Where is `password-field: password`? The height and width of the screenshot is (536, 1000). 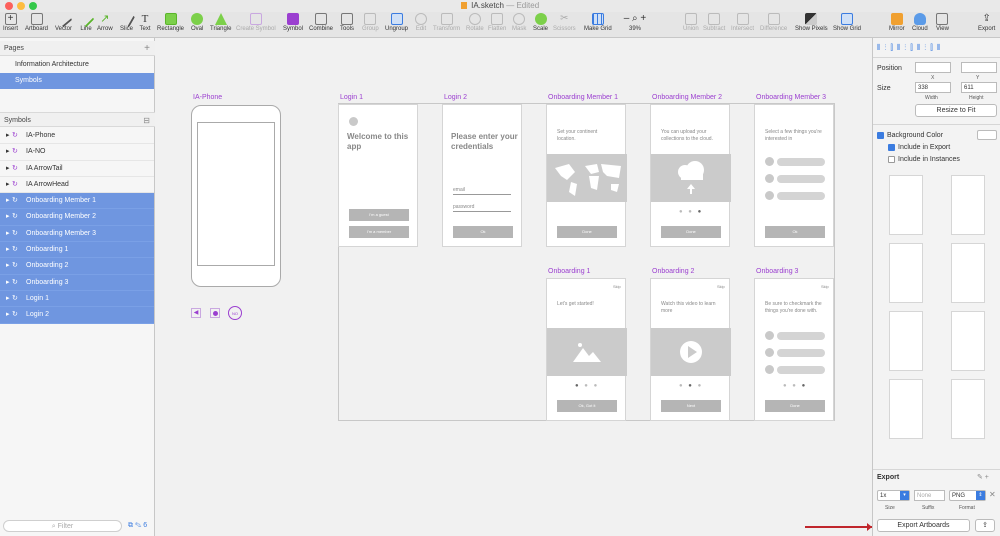
password-field: password is located at coordinates (482, 208).